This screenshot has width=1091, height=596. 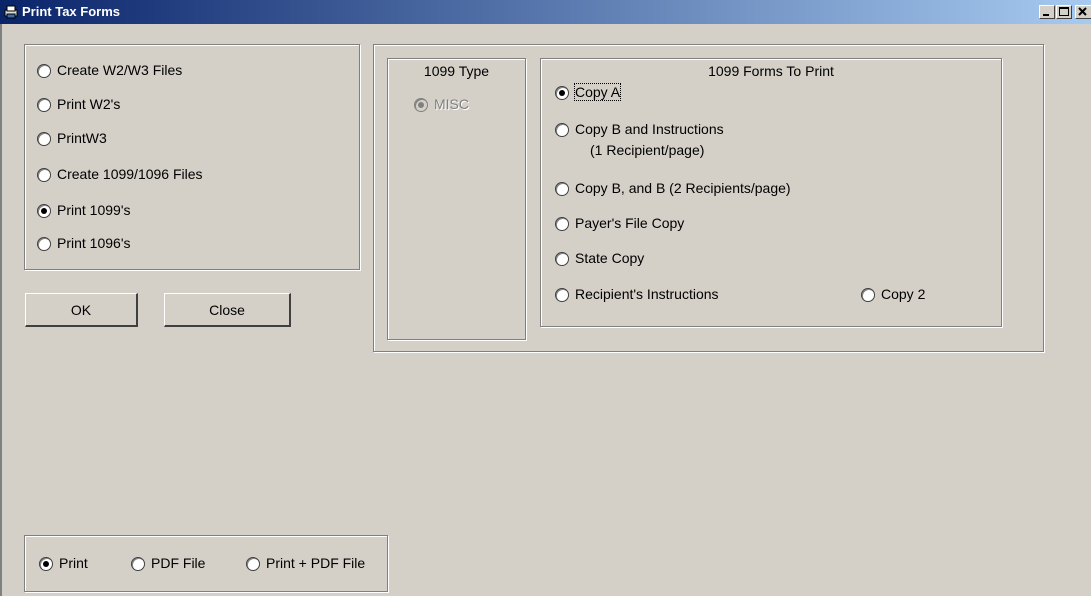 I want to click on option-label: Recipient's Instructions, so click(x=647, y=294).